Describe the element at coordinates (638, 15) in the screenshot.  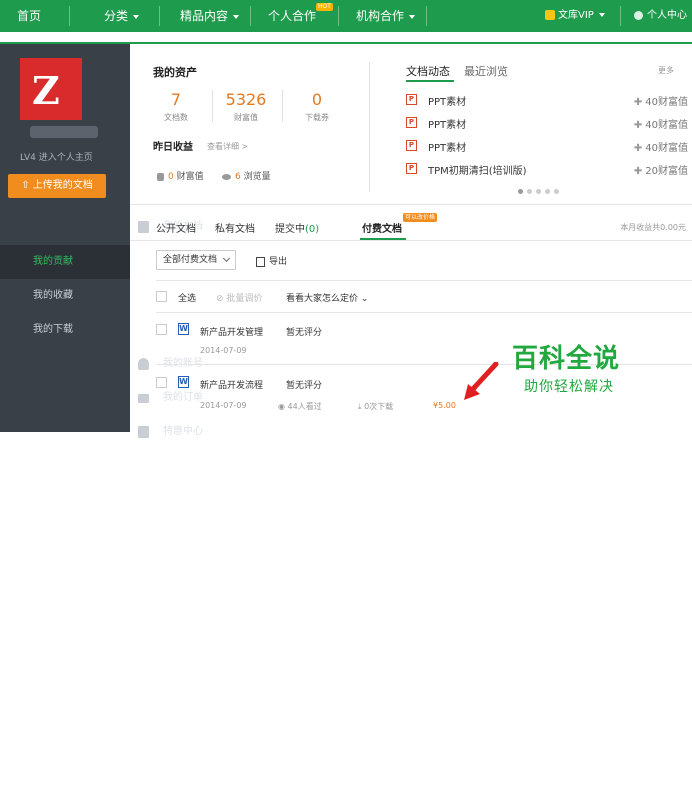
I see `user-icon` at that location.